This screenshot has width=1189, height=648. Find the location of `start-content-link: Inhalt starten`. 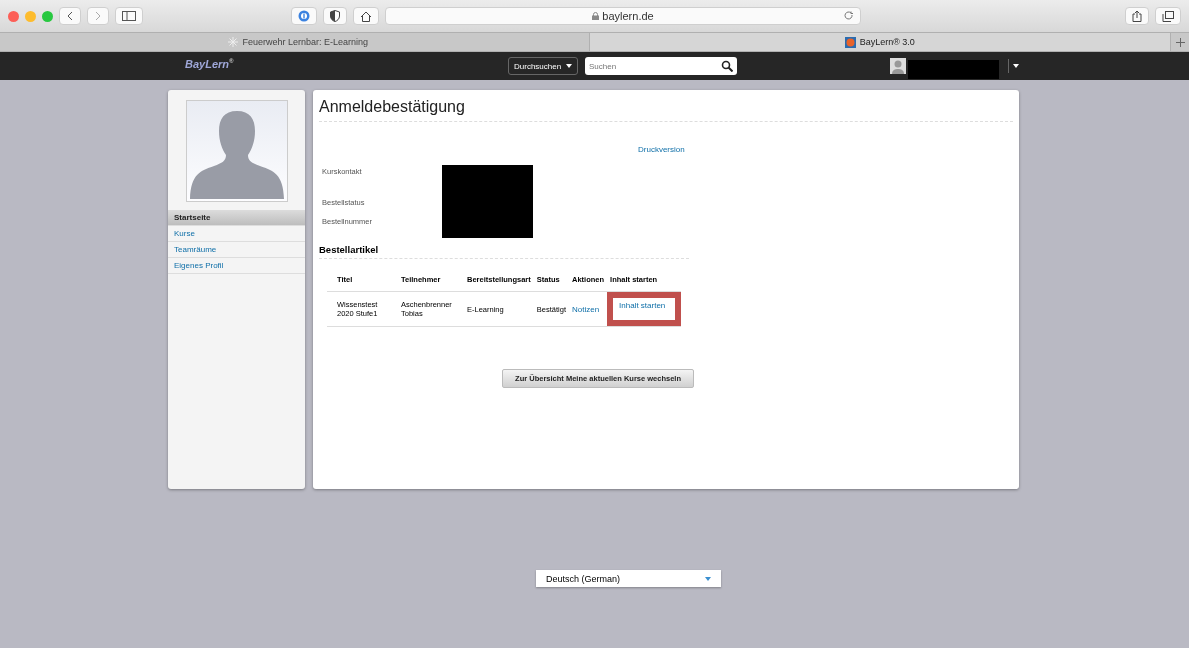

start-content-link: Inhalt starten is located at coordinates (642, 305).